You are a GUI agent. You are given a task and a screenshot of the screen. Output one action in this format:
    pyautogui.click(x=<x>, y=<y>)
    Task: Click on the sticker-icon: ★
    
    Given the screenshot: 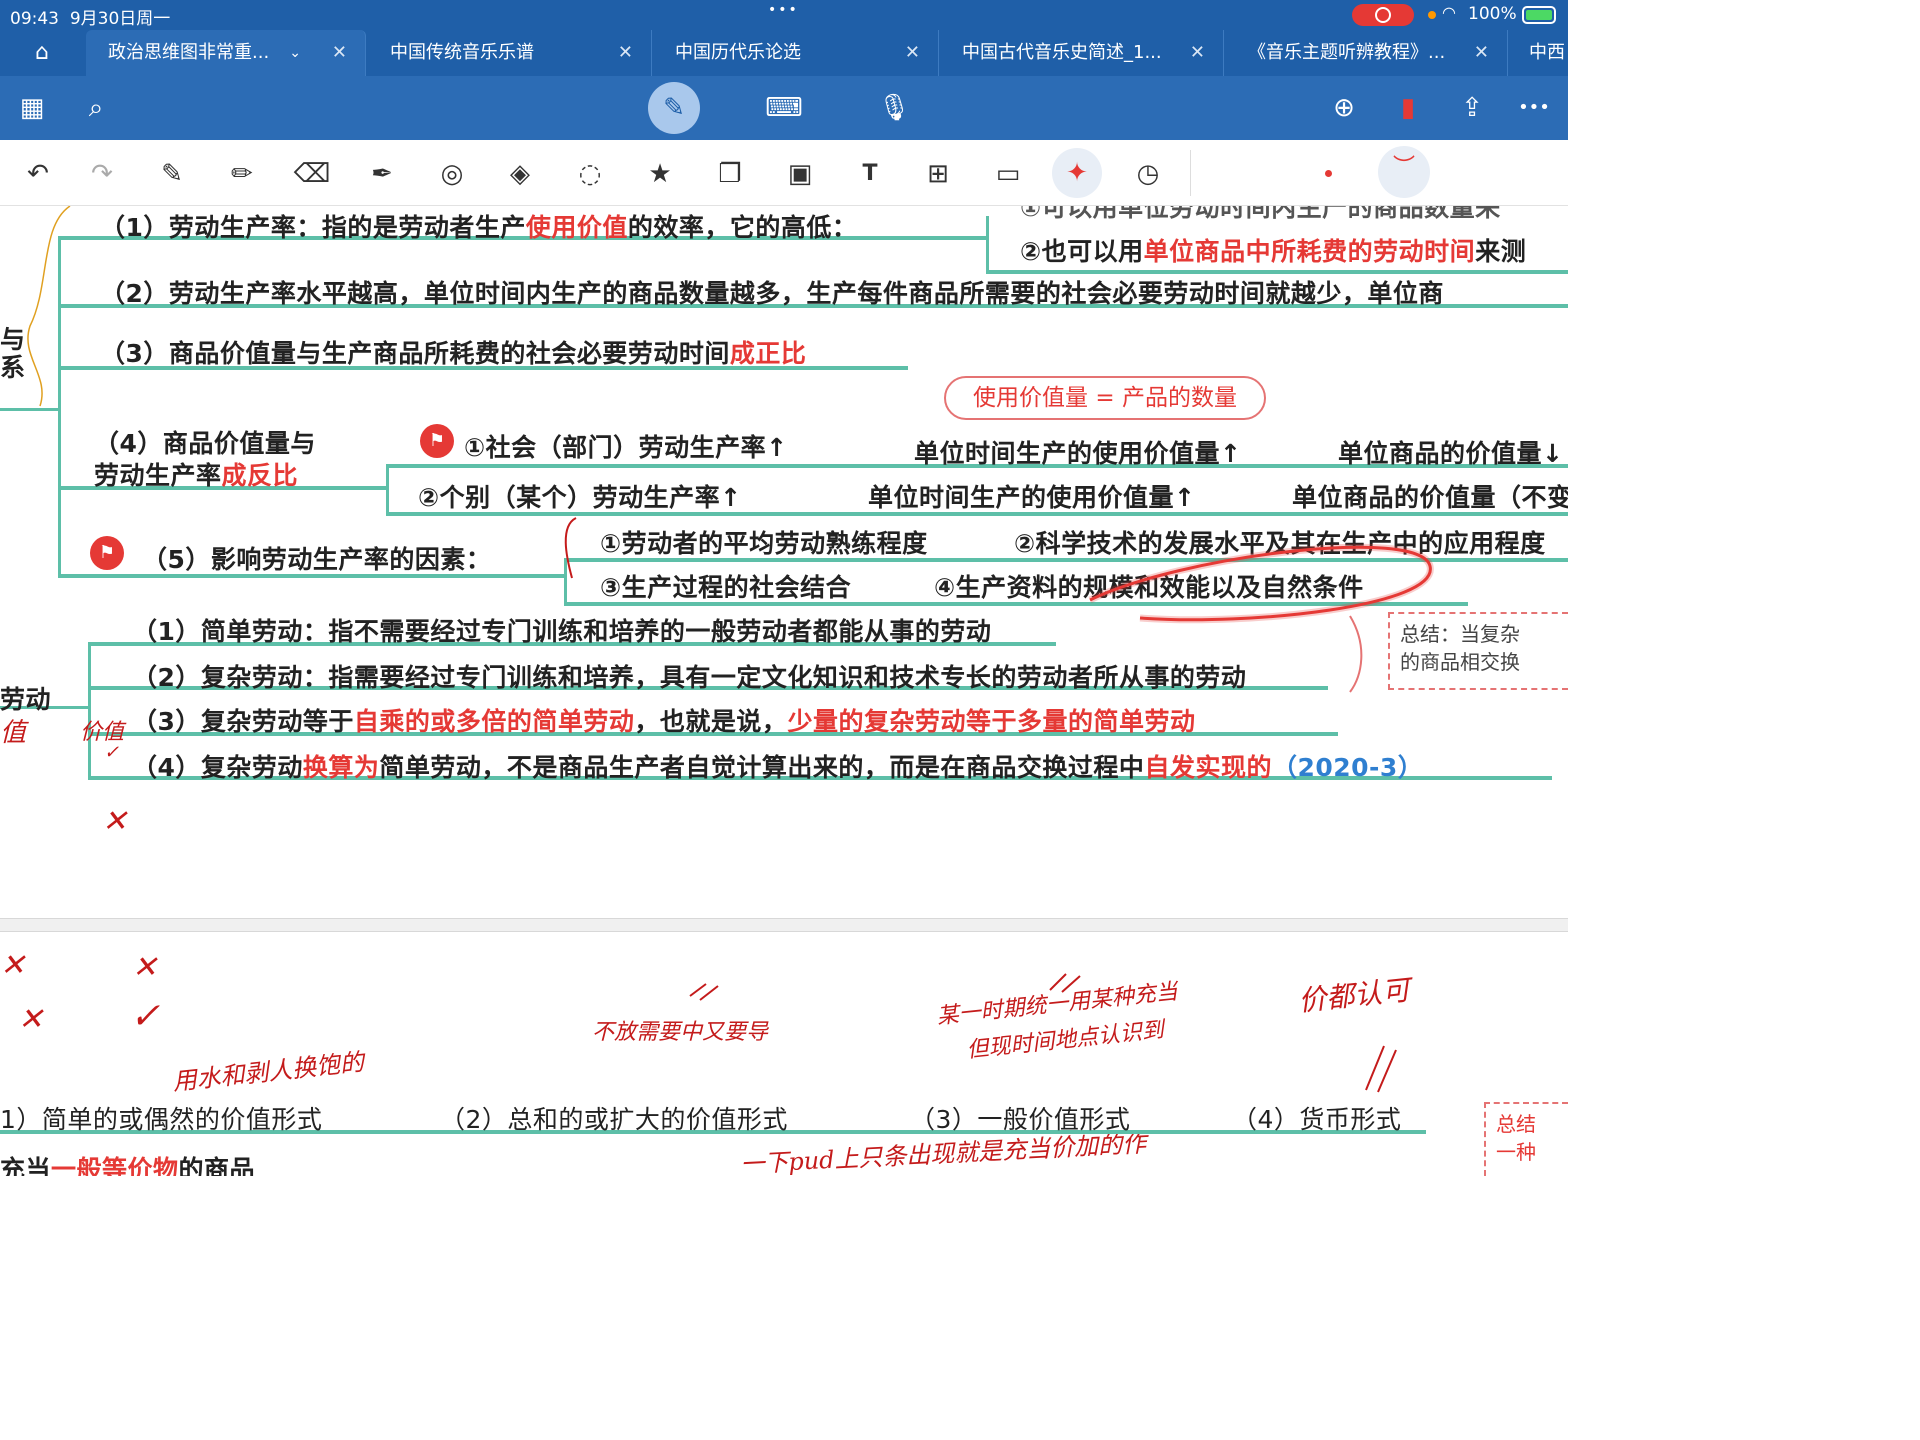 What is the action you would take?
    pyautogui.click(x=660, y=174)
    